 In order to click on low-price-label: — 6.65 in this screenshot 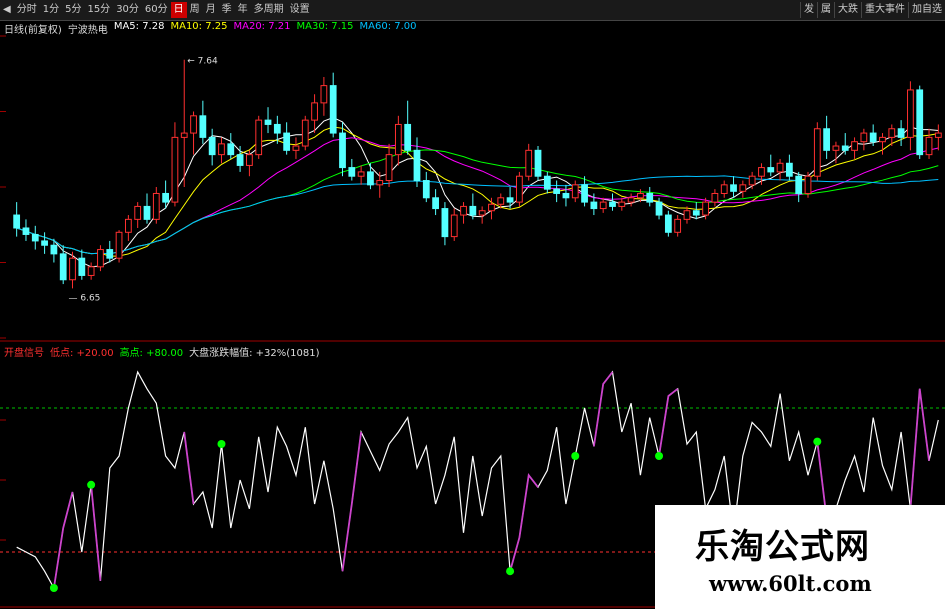, I will do `click(85, 298)`.